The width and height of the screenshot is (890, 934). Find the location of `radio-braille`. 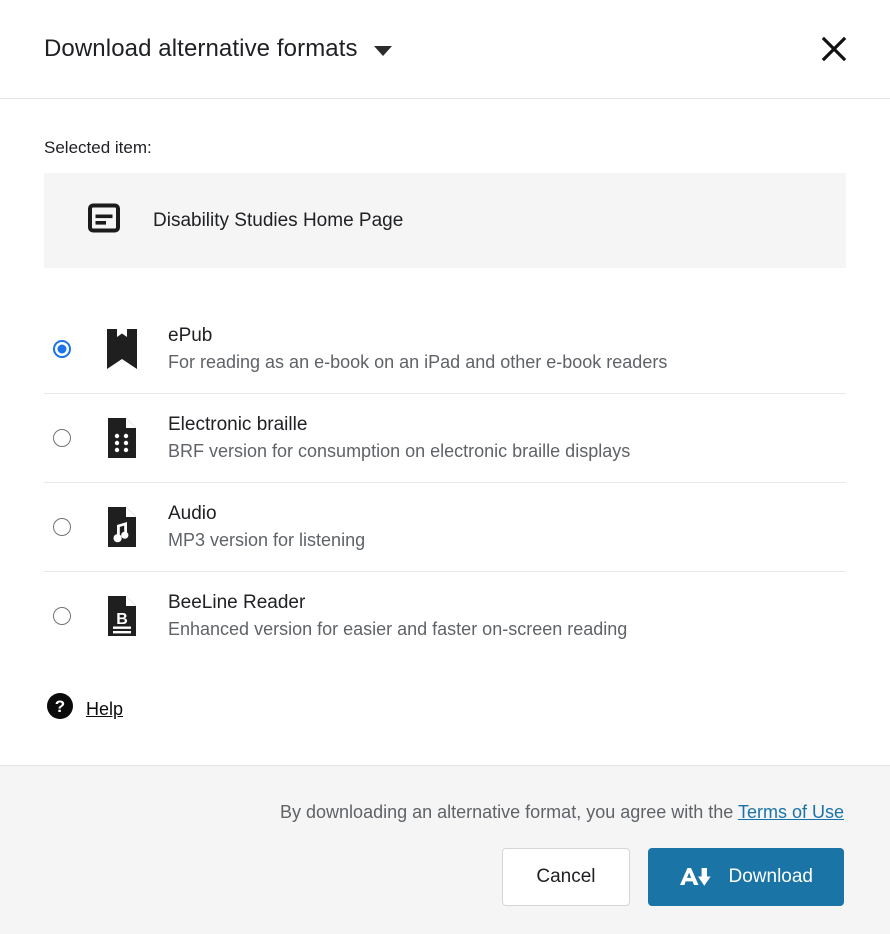

radio-braille is located at coordinates (62, 438).